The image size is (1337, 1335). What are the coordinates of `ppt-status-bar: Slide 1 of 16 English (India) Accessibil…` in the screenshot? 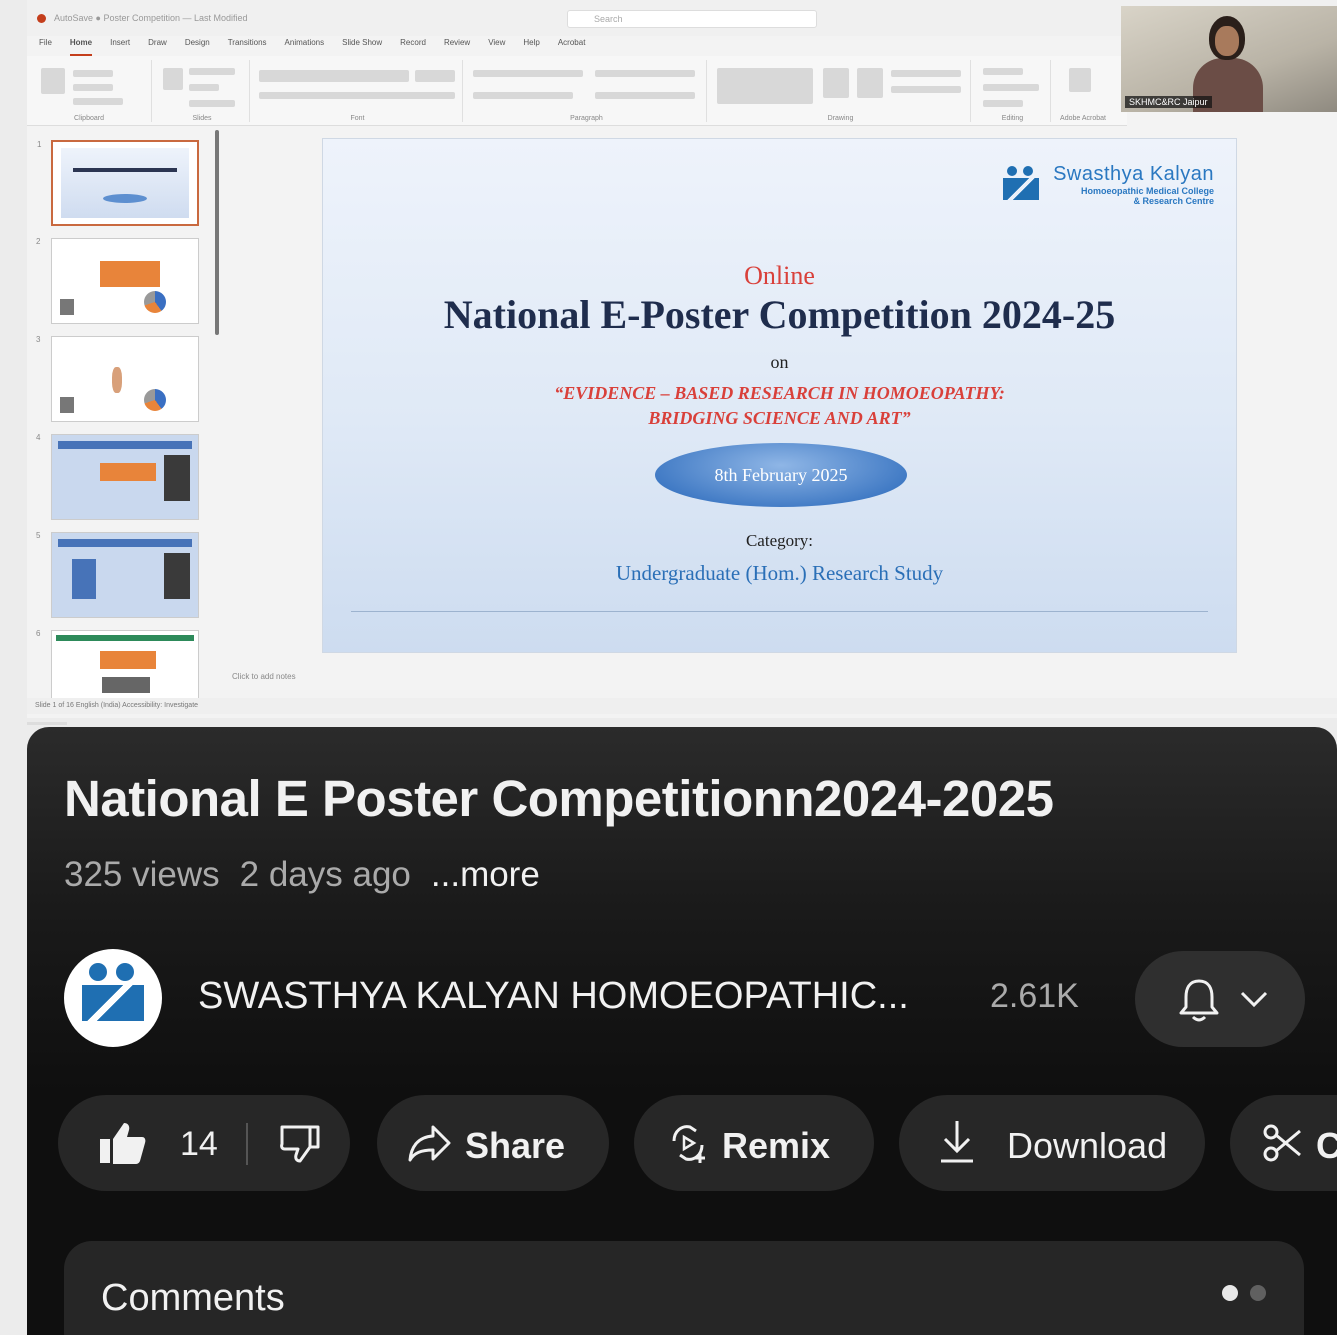 It's located at (682, 706).